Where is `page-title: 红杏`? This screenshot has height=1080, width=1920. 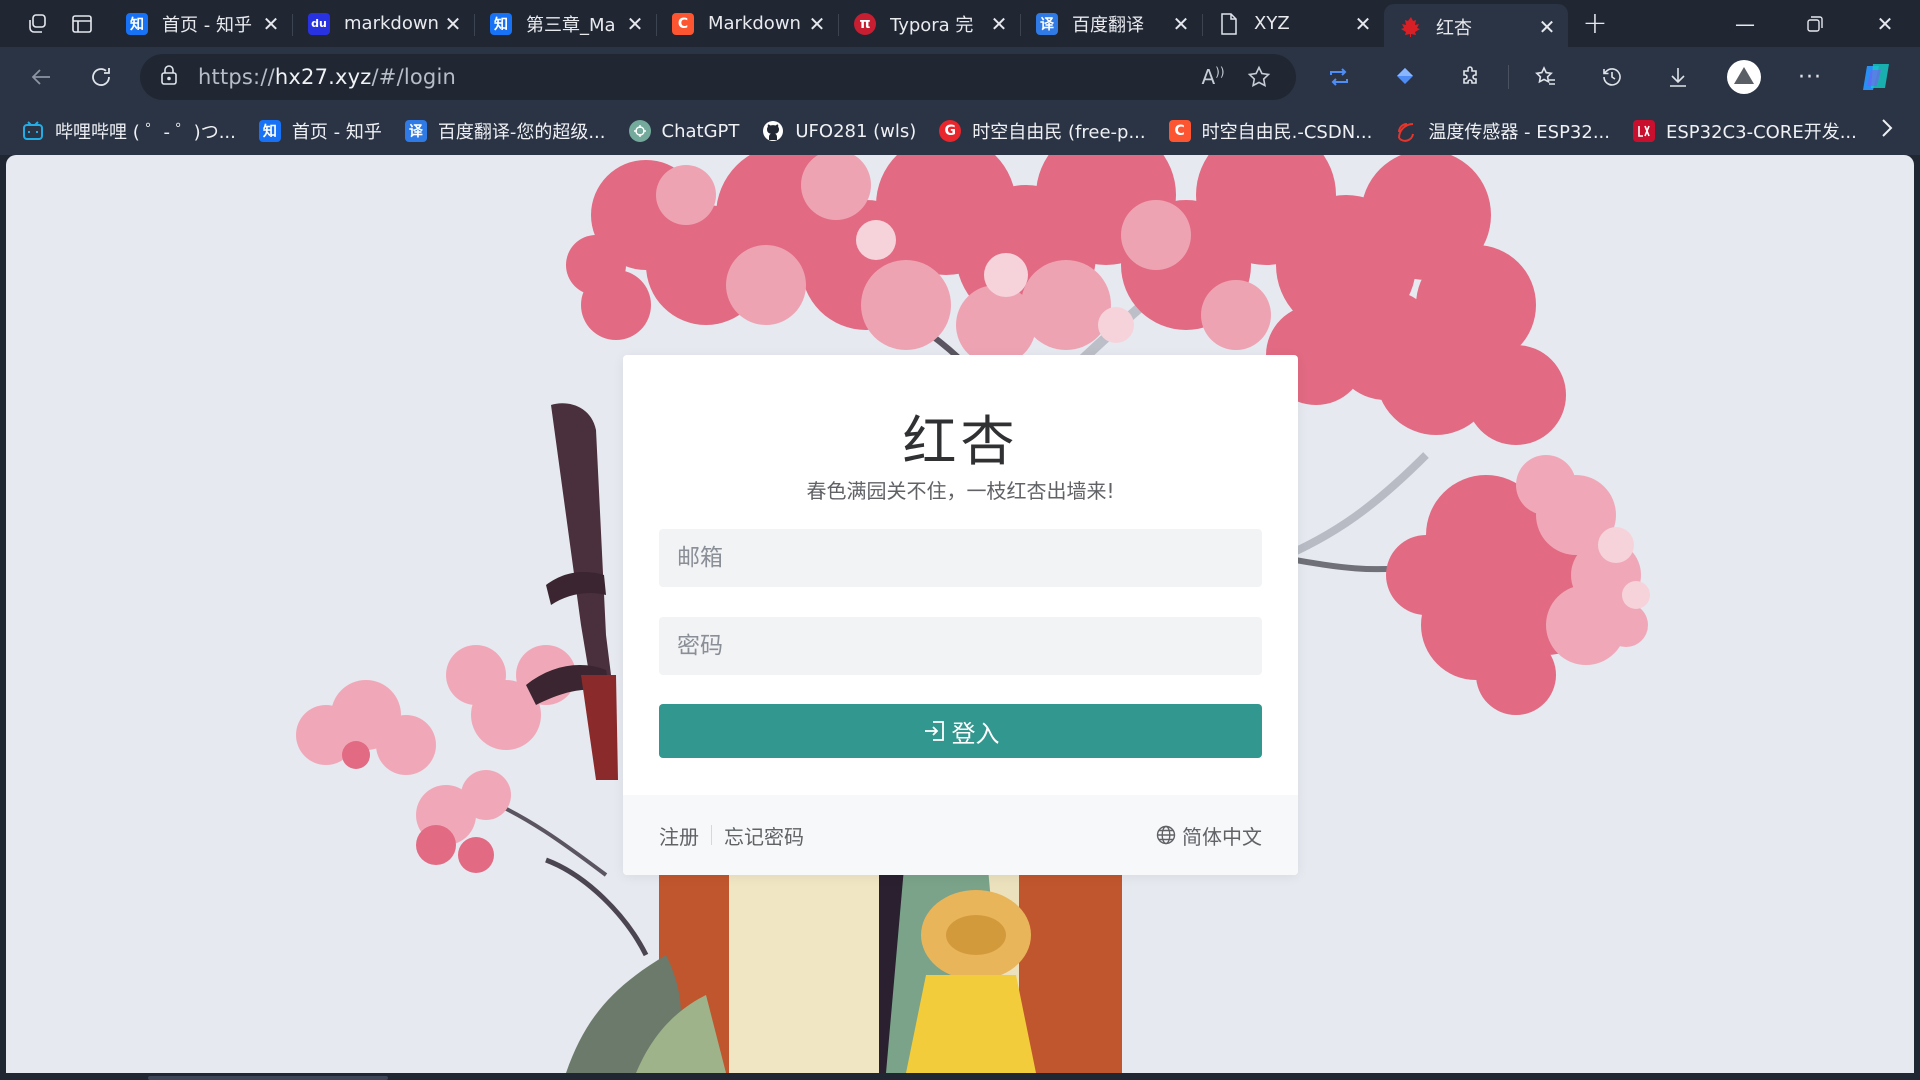
page-title: 红杏 is located at coordinates (960, 441).